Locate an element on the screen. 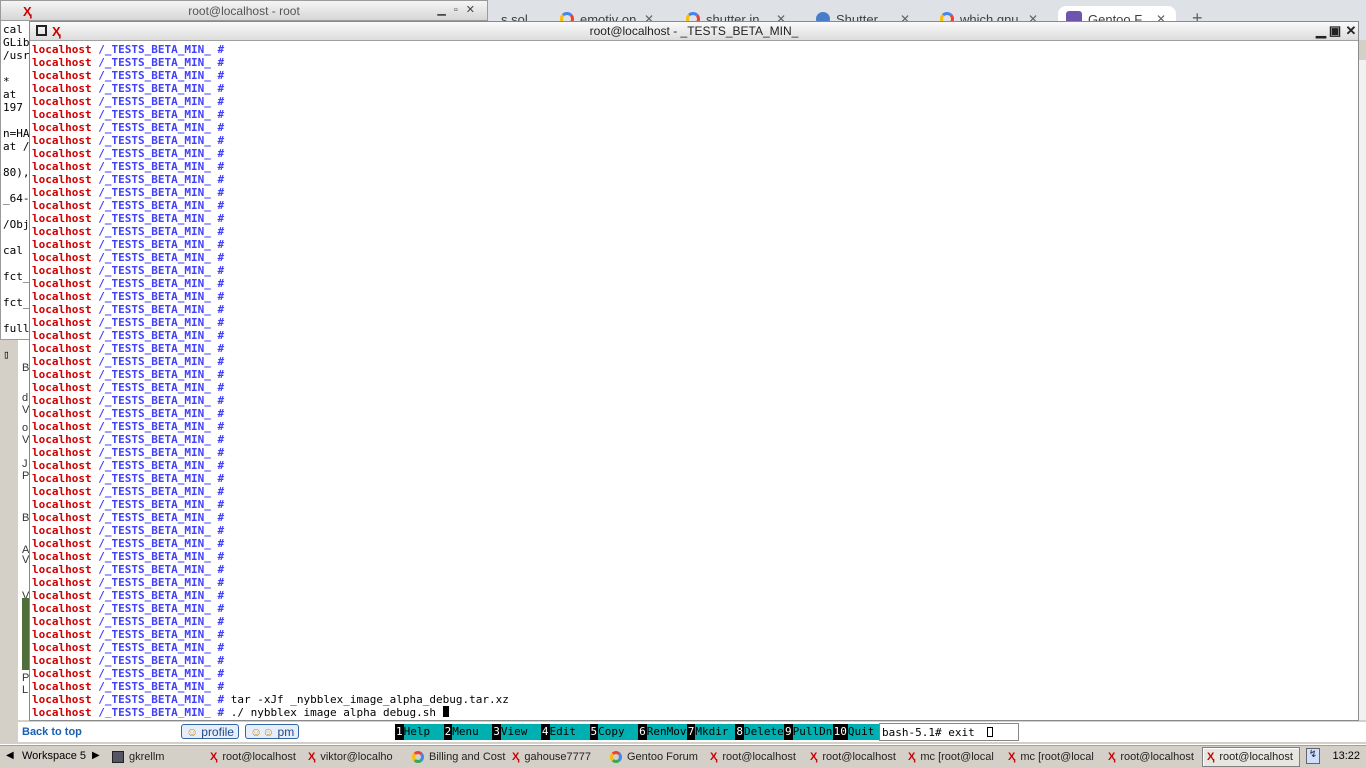 This screenshot has width=1366, height=768. profile-button: ☺ profile is located at coordinates (210, 731).